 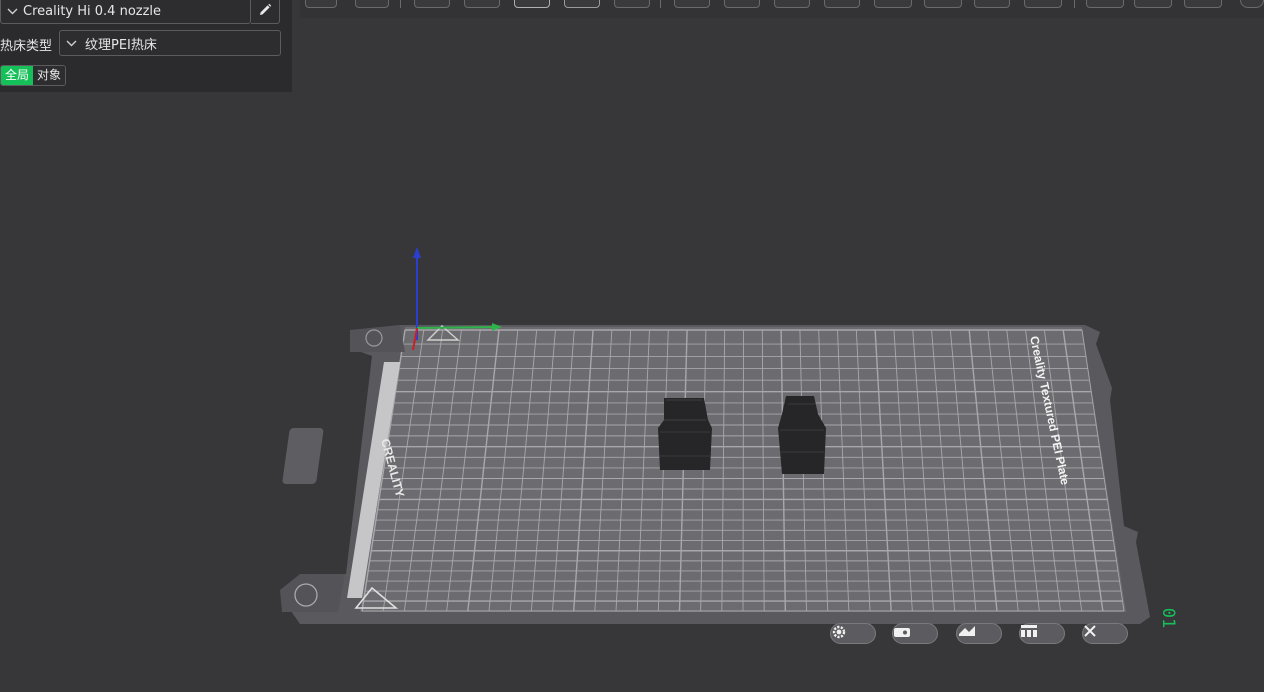 What do you see at coordinates (743, 470) in the screenshot?
I see `grid-line` at bounding box center [743, 470].